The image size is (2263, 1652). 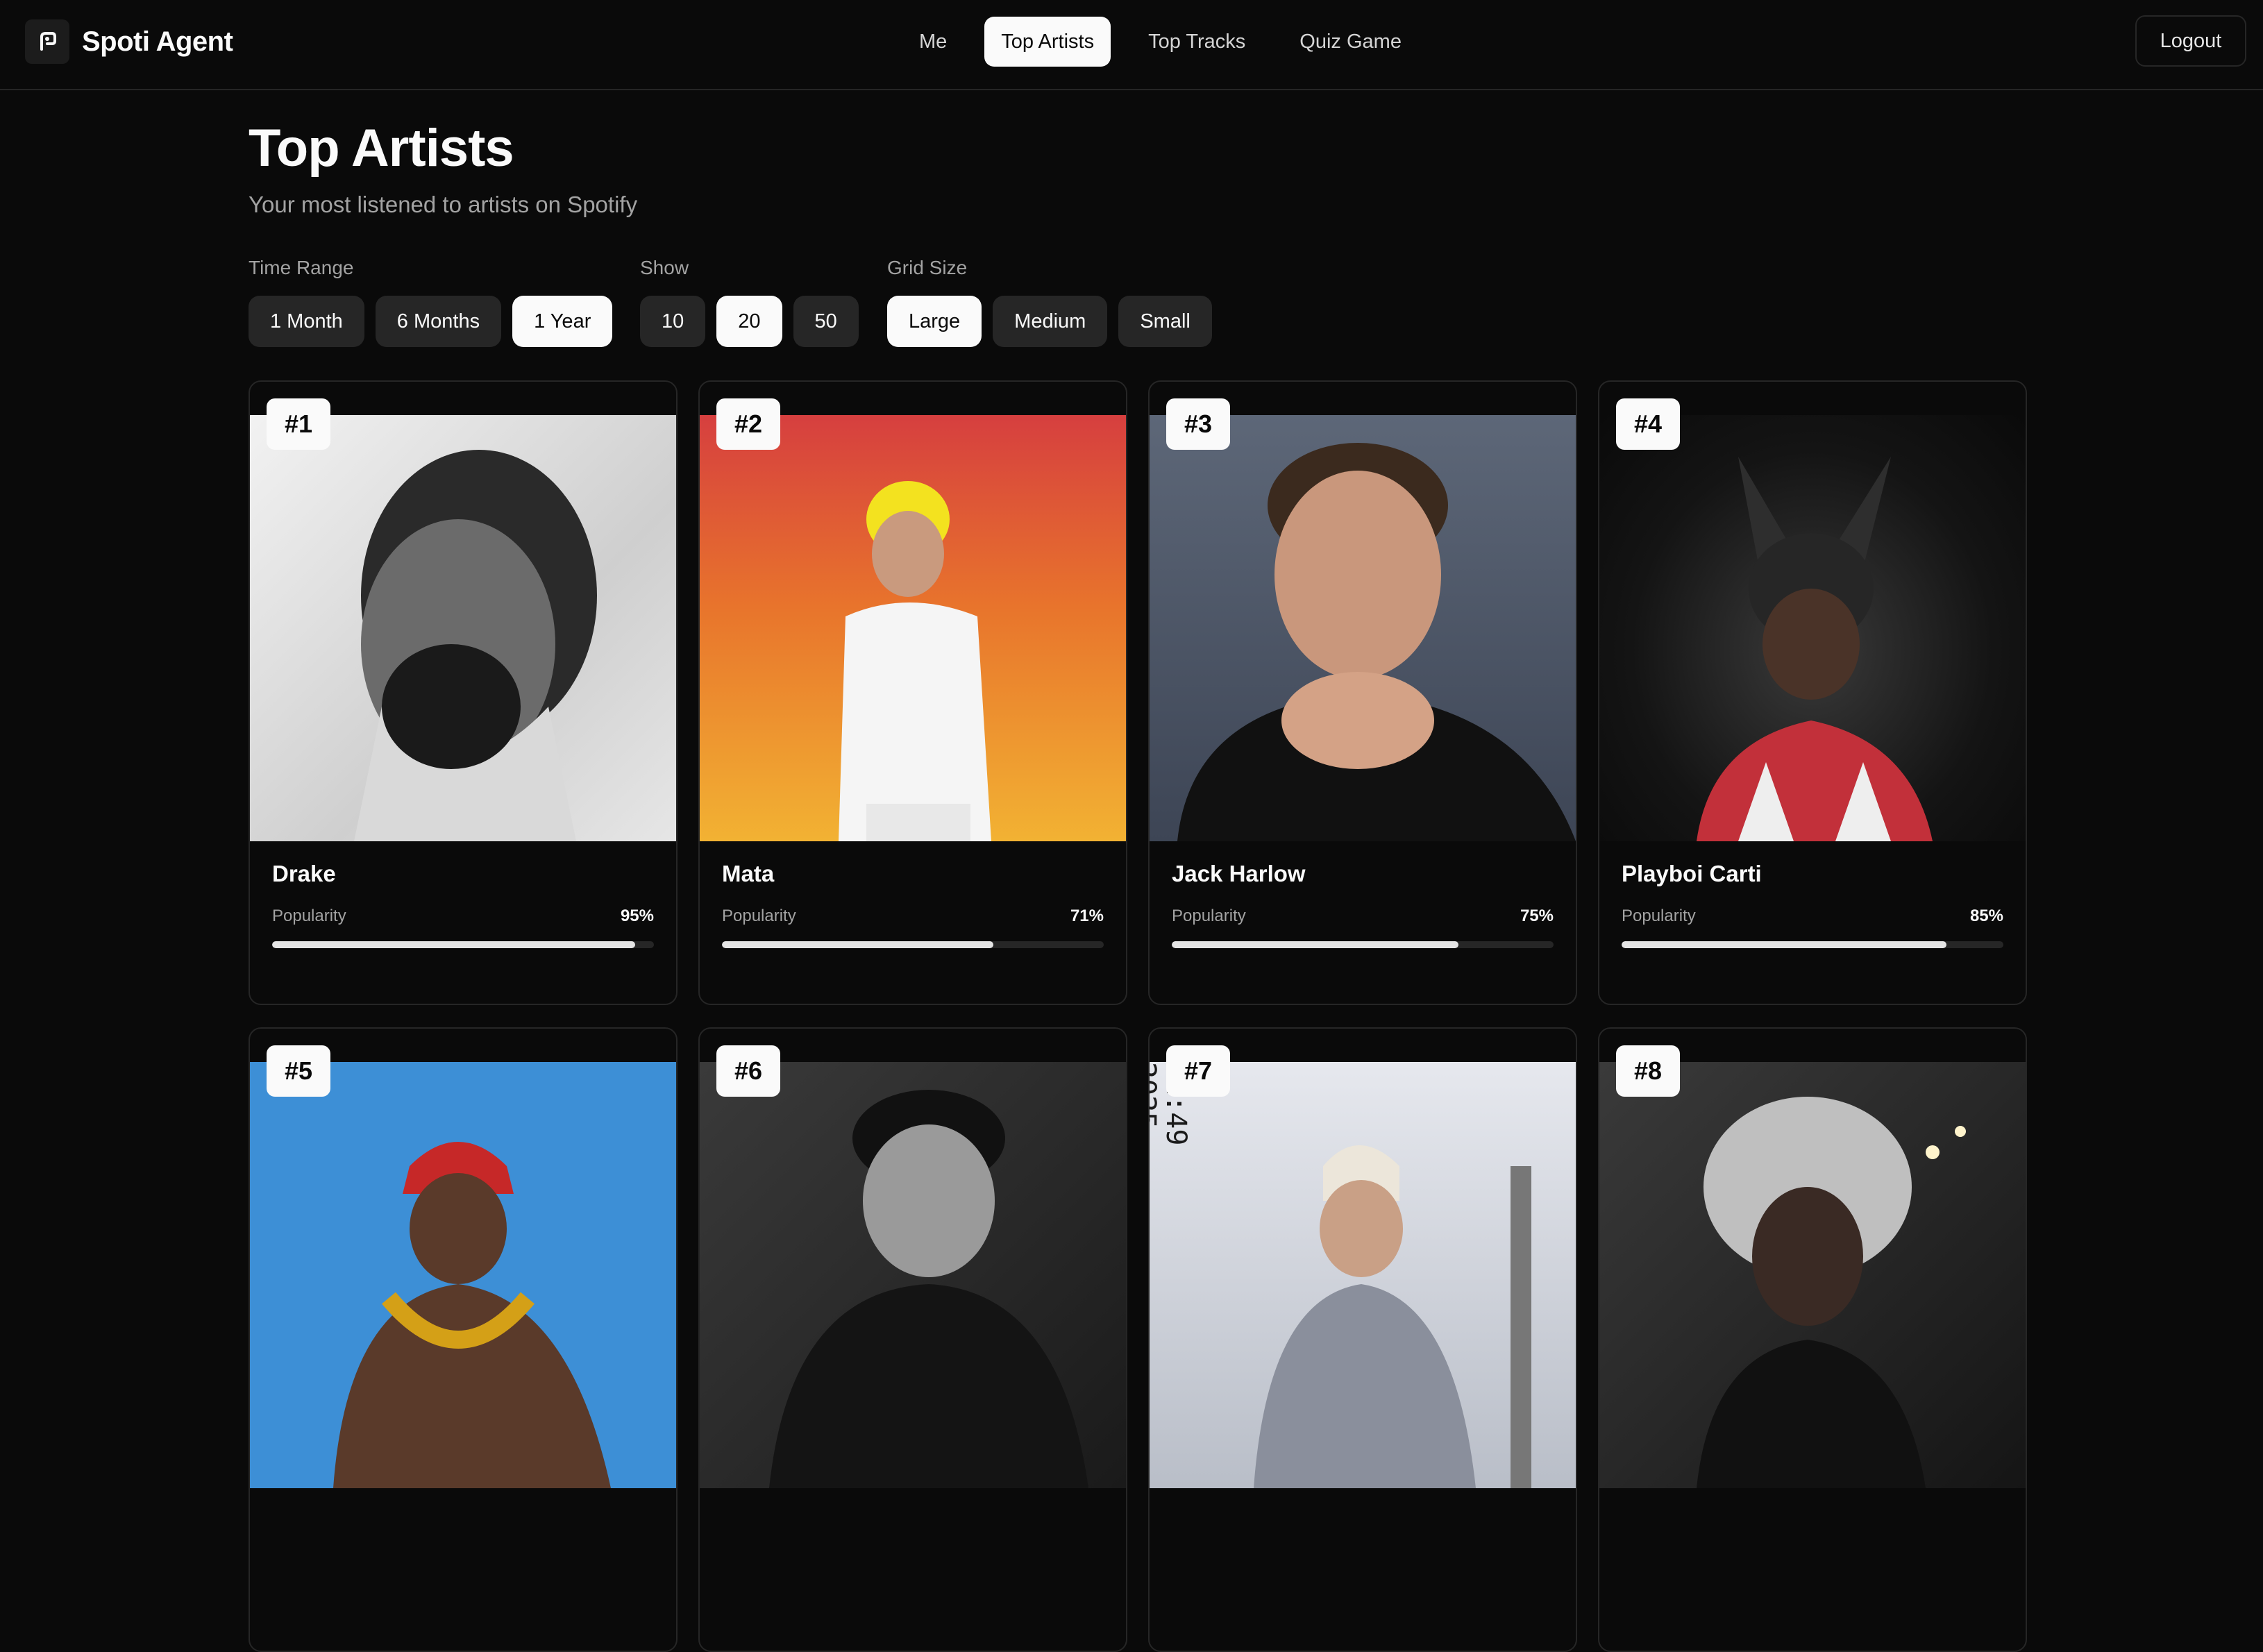 What do you see at coordinates (301, 267) in the screenshot?
I see `time-range-label: Time Range` at bounding box center [301, 267].